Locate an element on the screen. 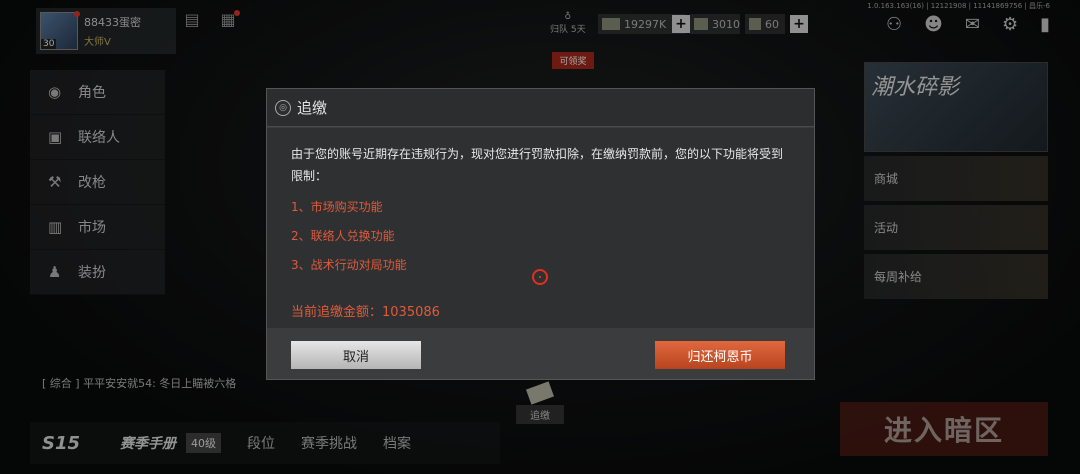  cancel-button: 取消 is located at coordinates (356, 355).